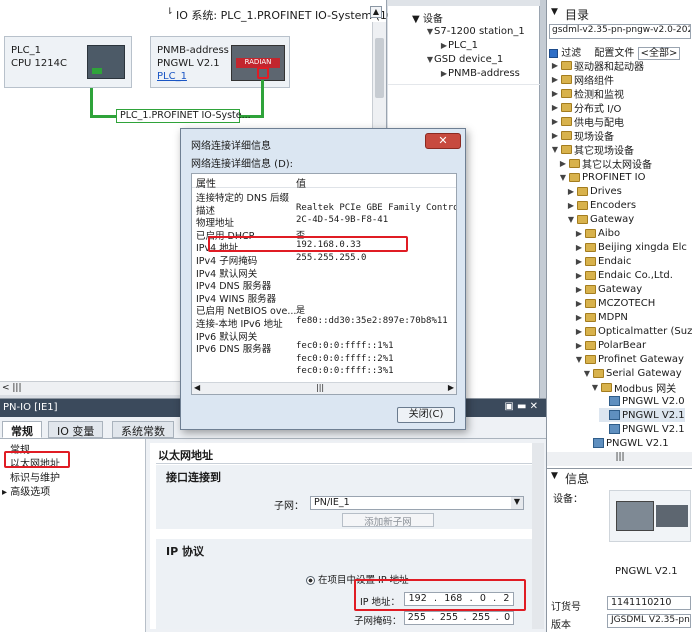  What do you see at coordinates (426, 415) in the screenshot?
I see `close-button: 关闭(C)` at bounding box center [426, 415].